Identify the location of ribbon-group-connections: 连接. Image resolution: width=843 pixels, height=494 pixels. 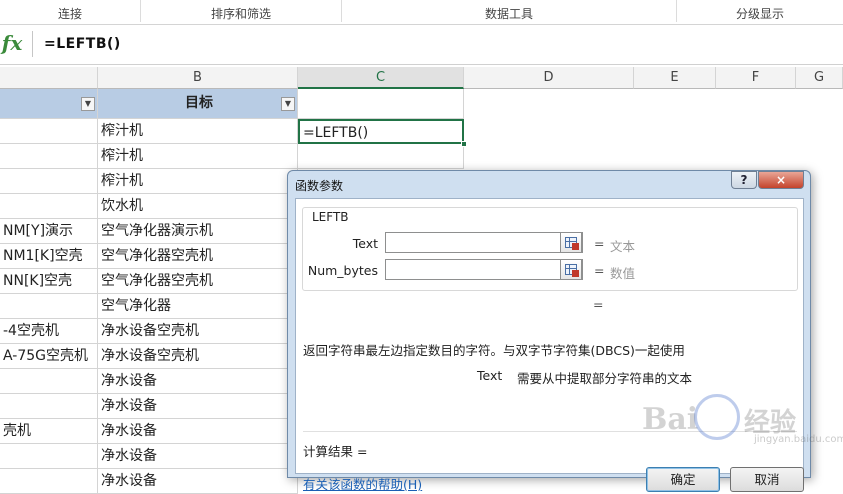
(69, 14).